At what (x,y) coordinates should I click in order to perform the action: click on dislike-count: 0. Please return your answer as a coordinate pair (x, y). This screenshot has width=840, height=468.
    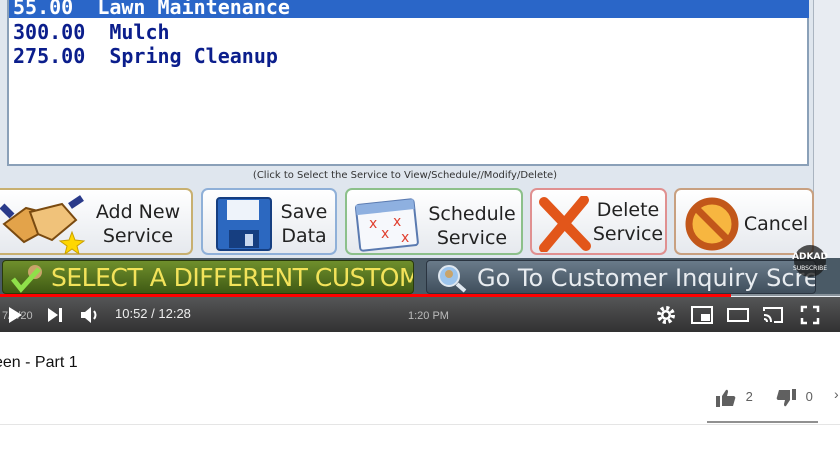
    Looking at the image, I should click on (809, 397).